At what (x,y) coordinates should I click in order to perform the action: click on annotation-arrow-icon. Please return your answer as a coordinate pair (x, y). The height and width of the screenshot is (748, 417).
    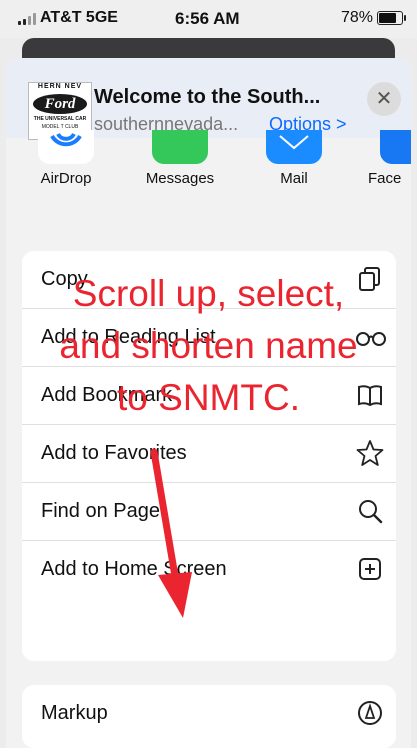
    Looking at the image, I should click on (171, 533).